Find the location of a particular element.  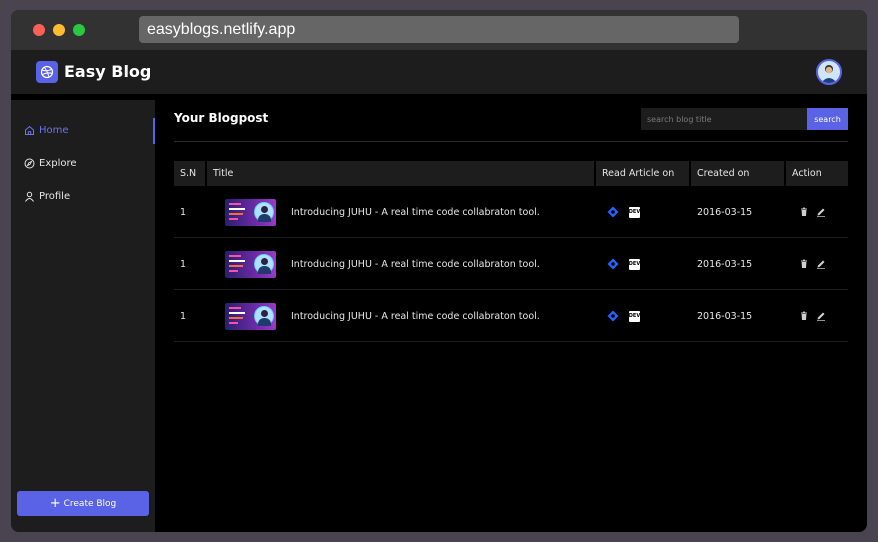

sidebar-item-label: Profile is located at coordinates (55, 196).